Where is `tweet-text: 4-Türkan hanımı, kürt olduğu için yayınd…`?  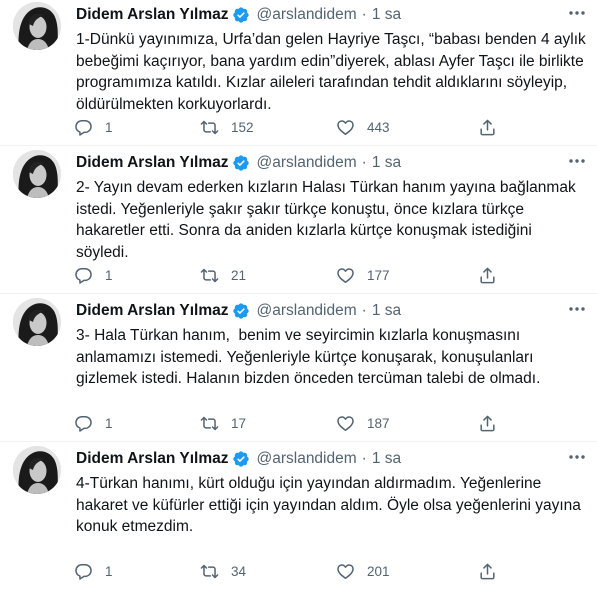
tweet-text: 4-Türkan hanımı, kürt olduğu için yayınd… is located at coordinates (331, 505).